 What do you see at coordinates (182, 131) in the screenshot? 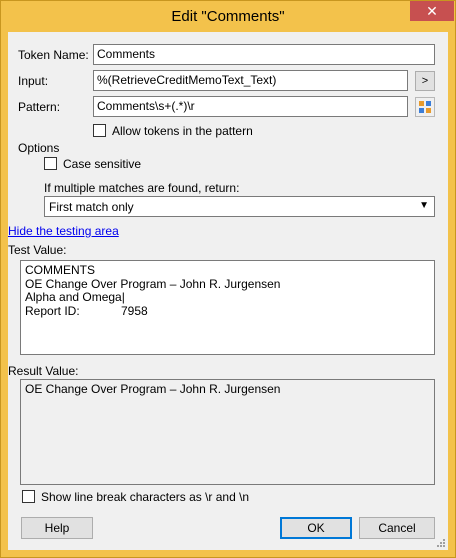
I see `allow-tokens-label: Allow tokens in the pattern` at bounding box center [182, 131].